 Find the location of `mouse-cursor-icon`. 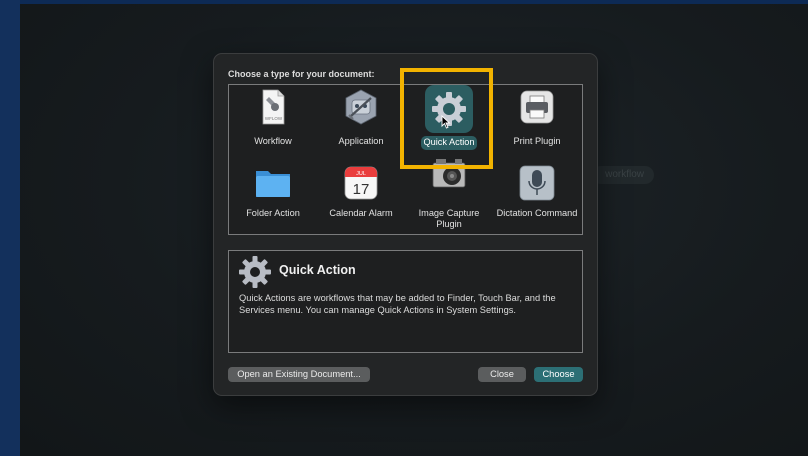

mouse-cursor-icon is located at coordinates (446, 122).